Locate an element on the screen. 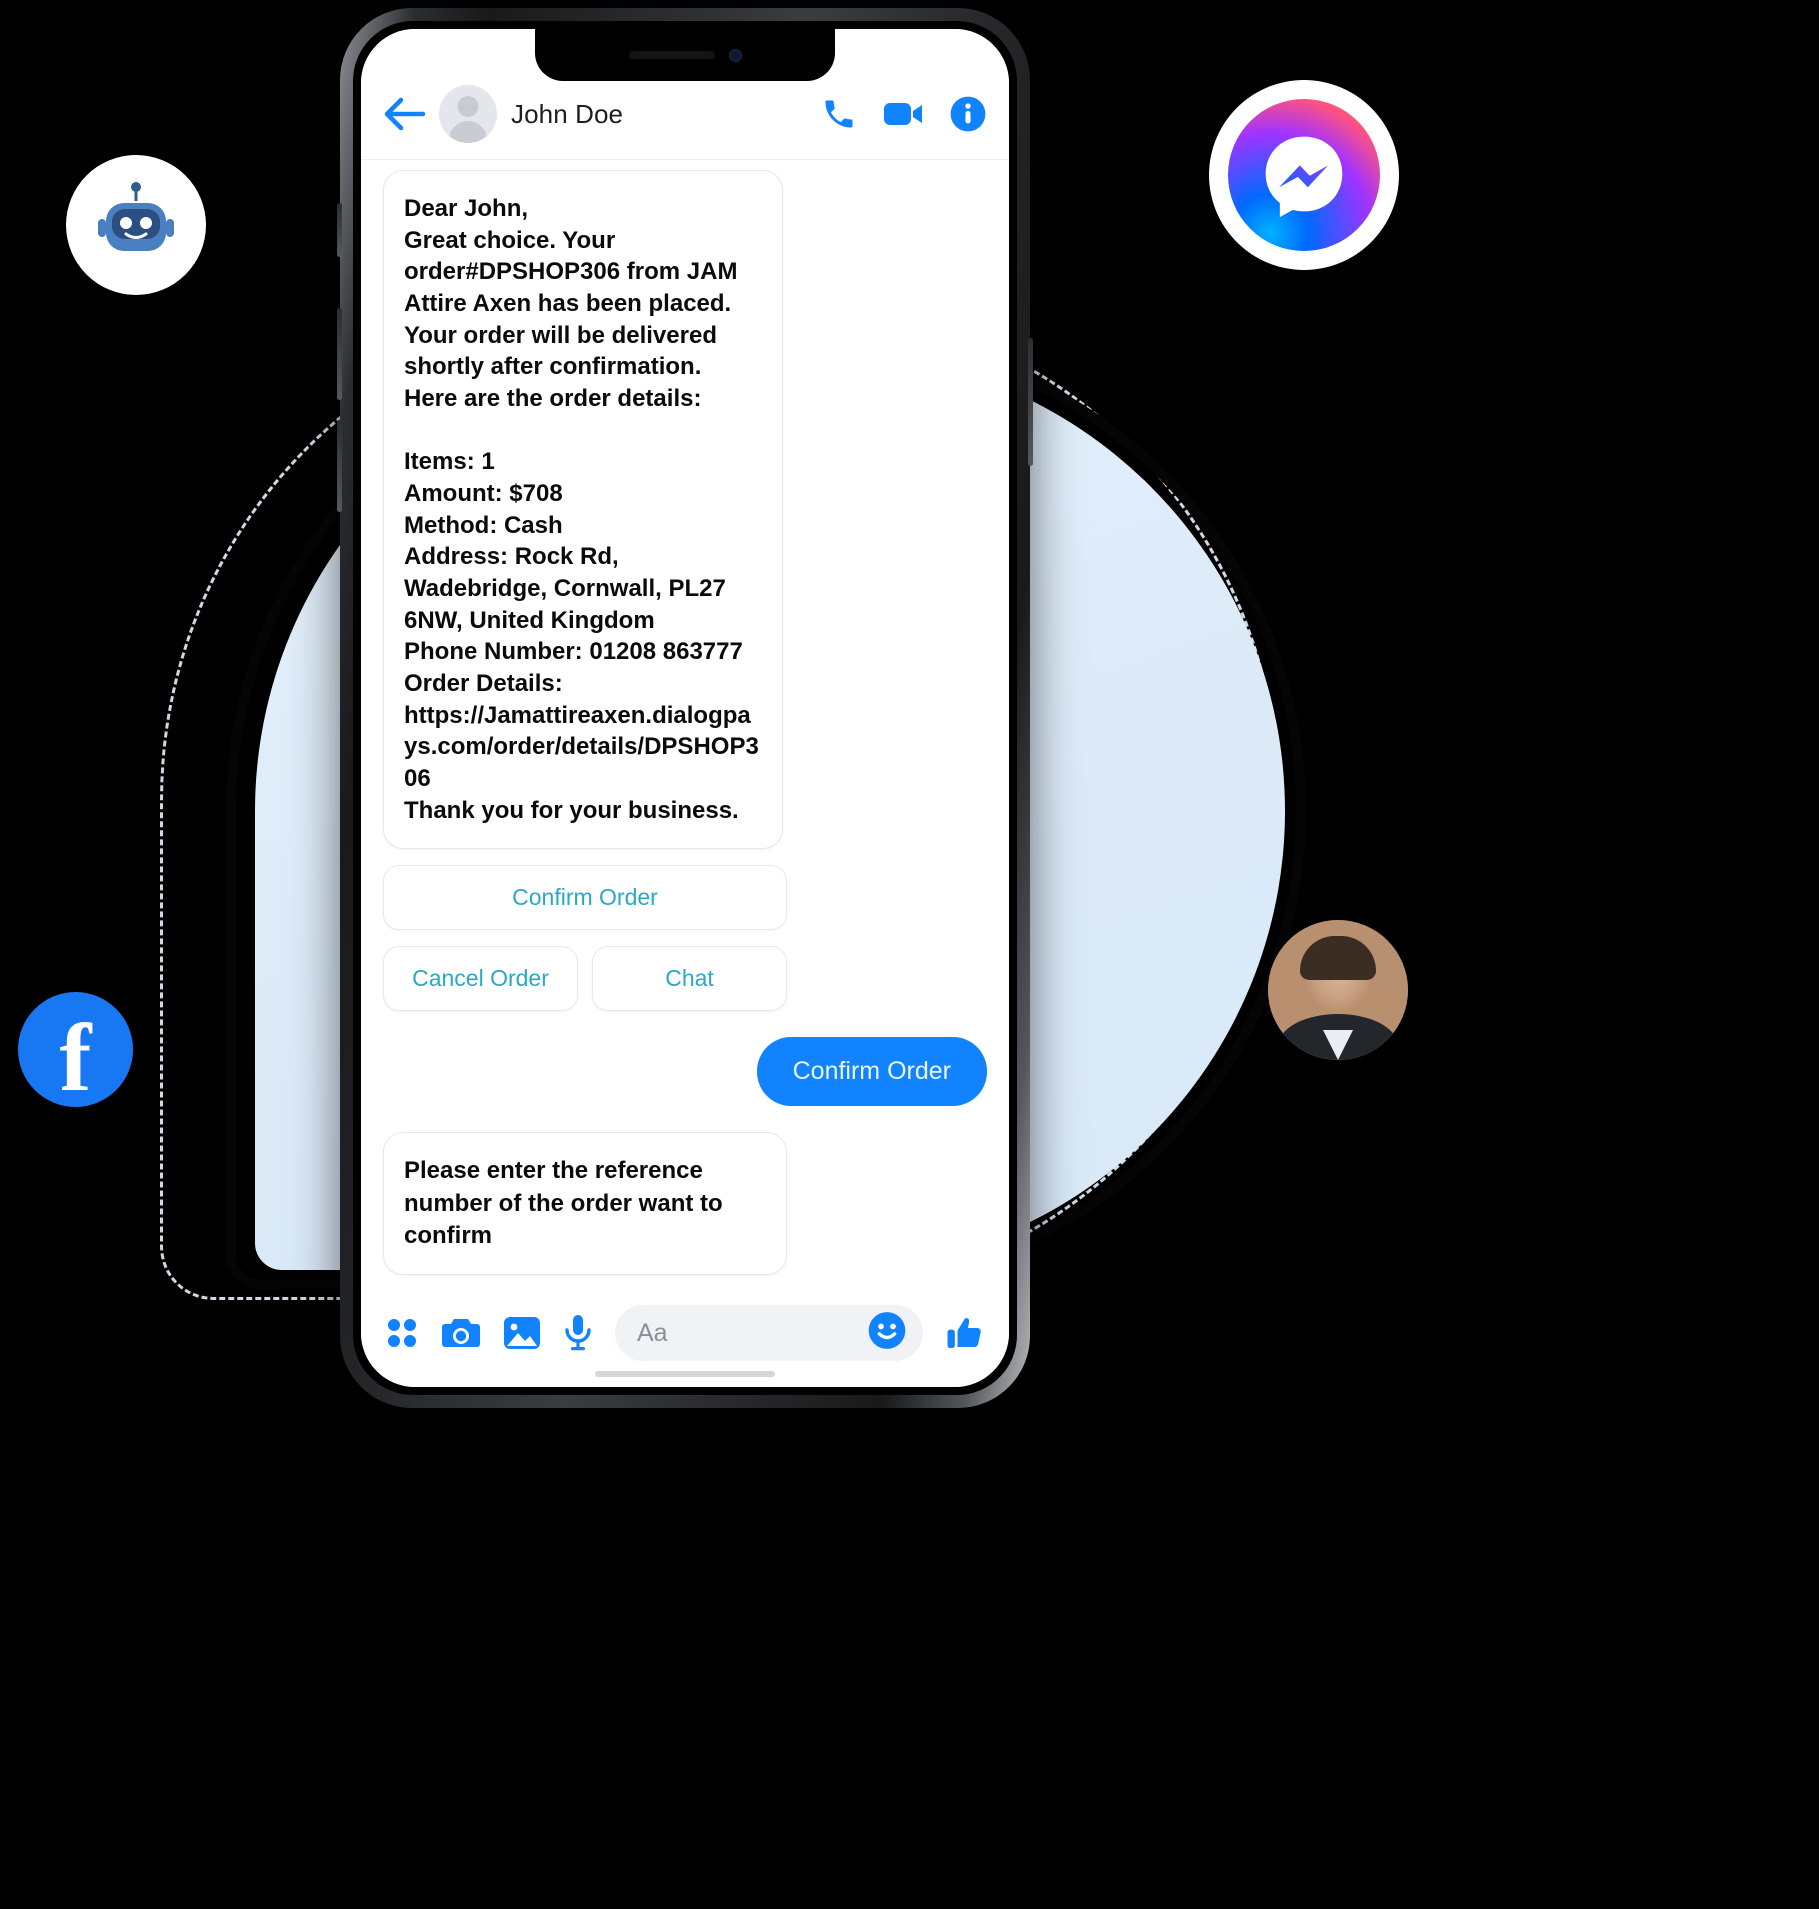 The image size is (1819, 1909). info-icon is located at coordinates (968, 114).